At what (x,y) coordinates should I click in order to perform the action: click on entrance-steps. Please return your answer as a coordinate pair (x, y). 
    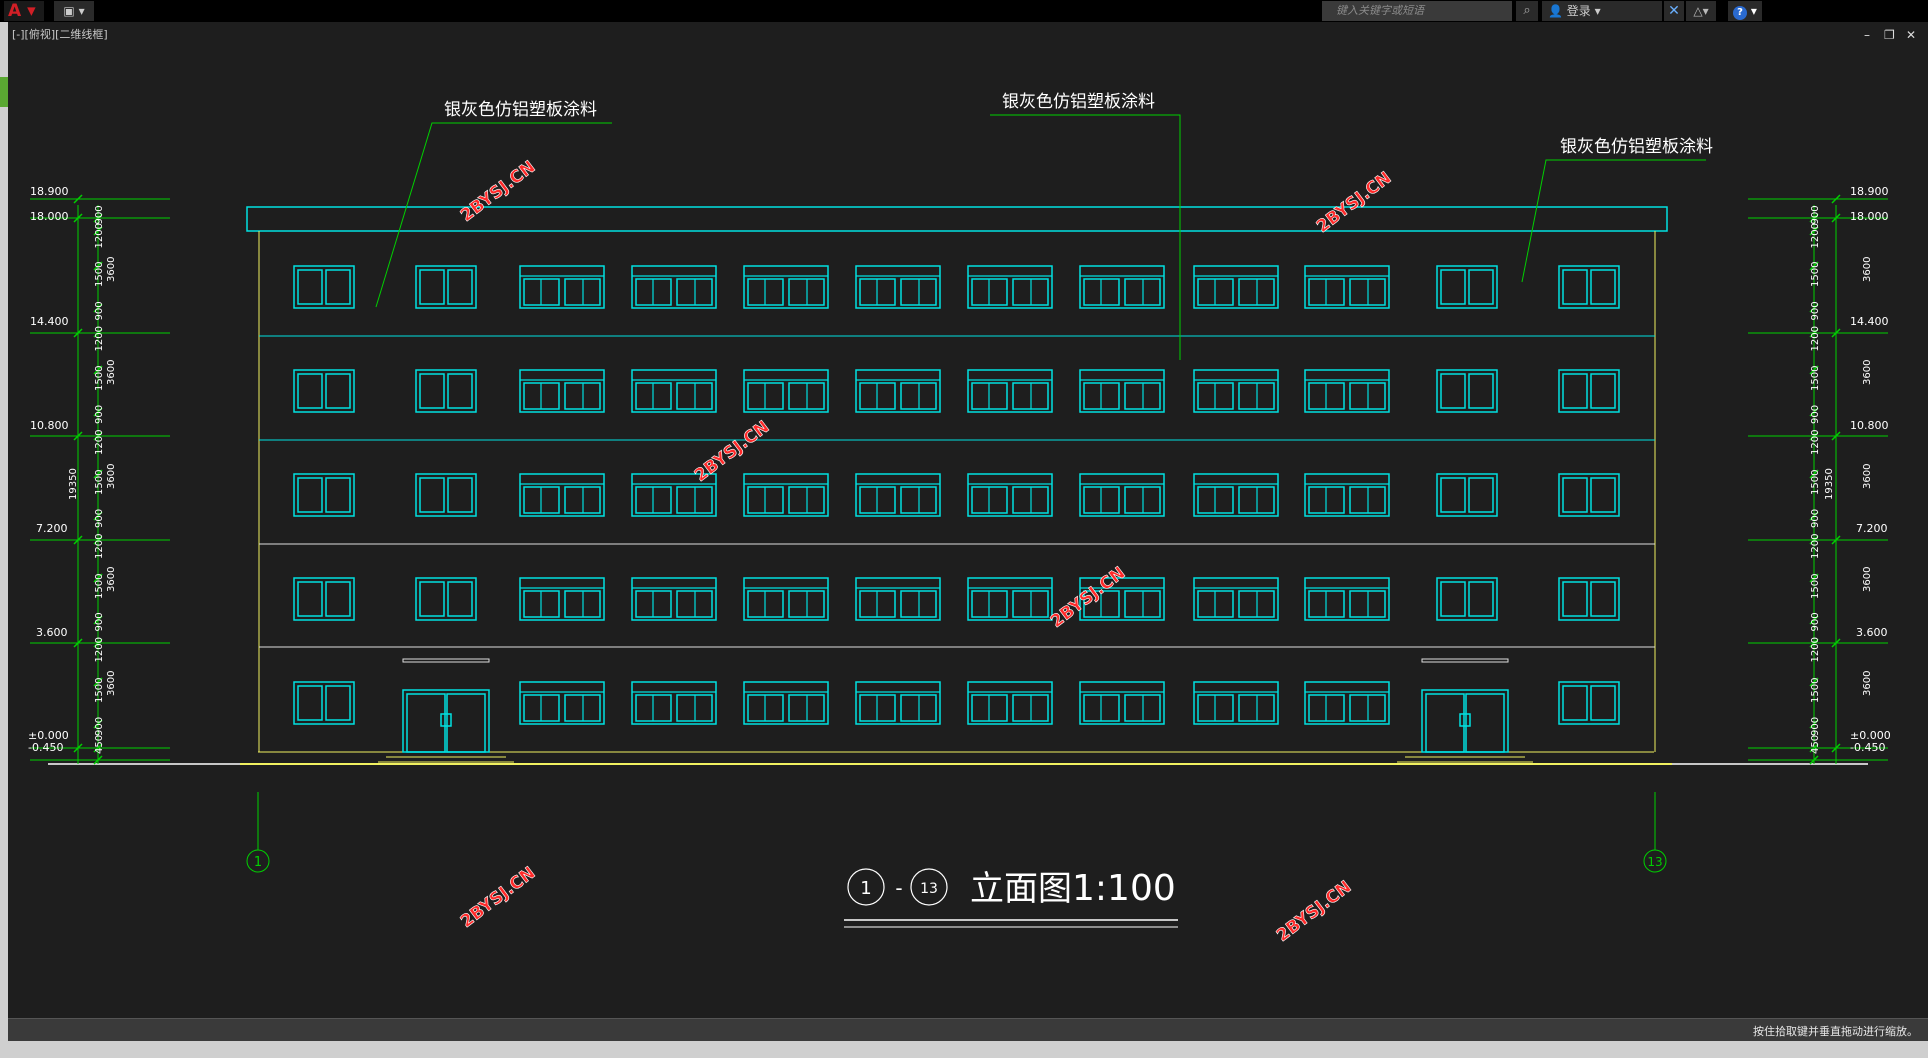
    Looking at the image, I should click on (955, 757).